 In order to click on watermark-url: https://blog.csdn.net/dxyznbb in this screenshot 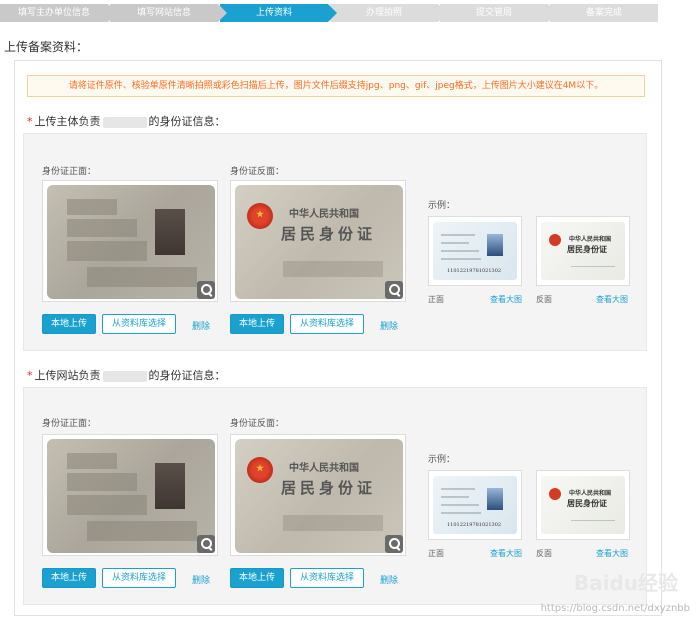, I will do `click(615, 608)`.